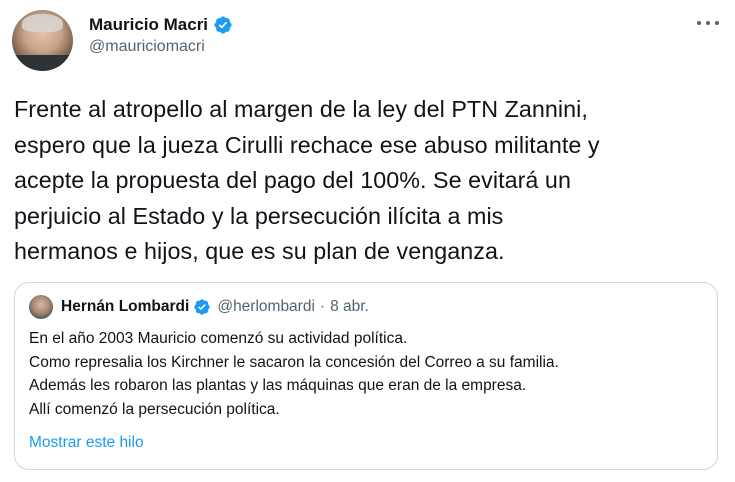 The height and width of the screenshot is (482, 735). What do you see at coordinates (349, 306) in the screenshot?
I see `quoted-date: 8 abr.` at bounding box center [349, 306].